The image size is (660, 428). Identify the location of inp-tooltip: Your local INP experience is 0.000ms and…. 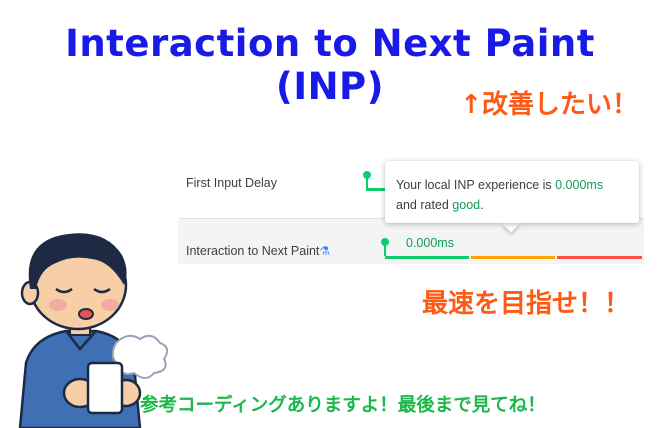
(512, 192).